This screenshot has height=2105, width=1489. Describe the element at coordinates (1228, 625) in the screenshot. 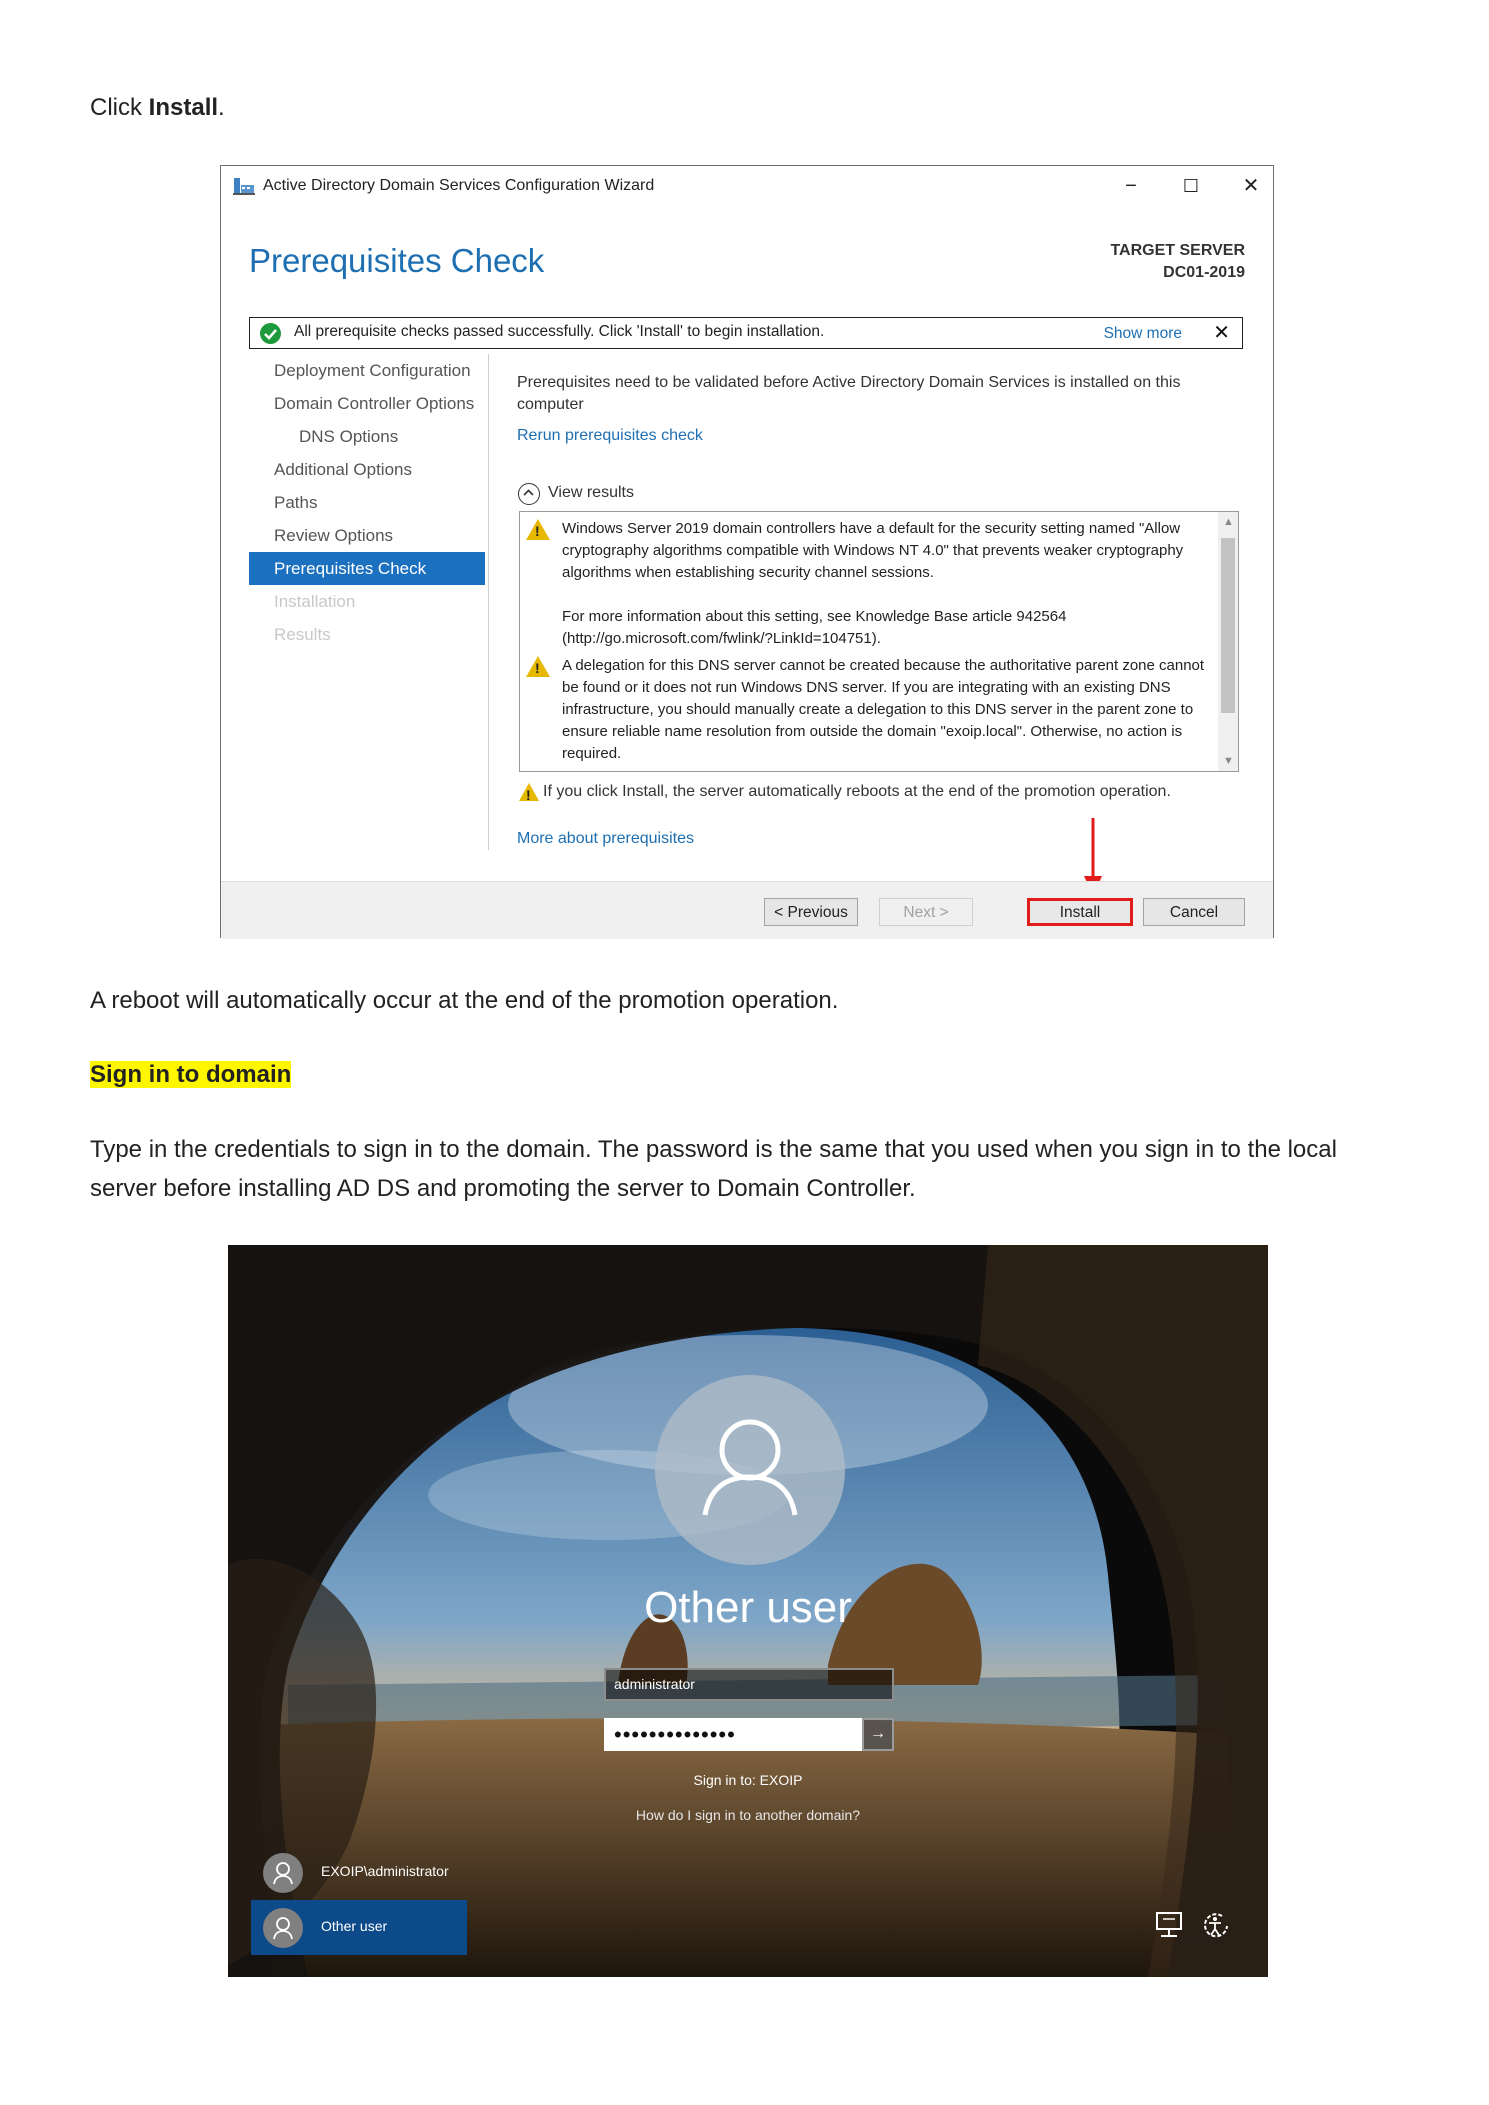

I see `scrollbar-thumb` at that location.